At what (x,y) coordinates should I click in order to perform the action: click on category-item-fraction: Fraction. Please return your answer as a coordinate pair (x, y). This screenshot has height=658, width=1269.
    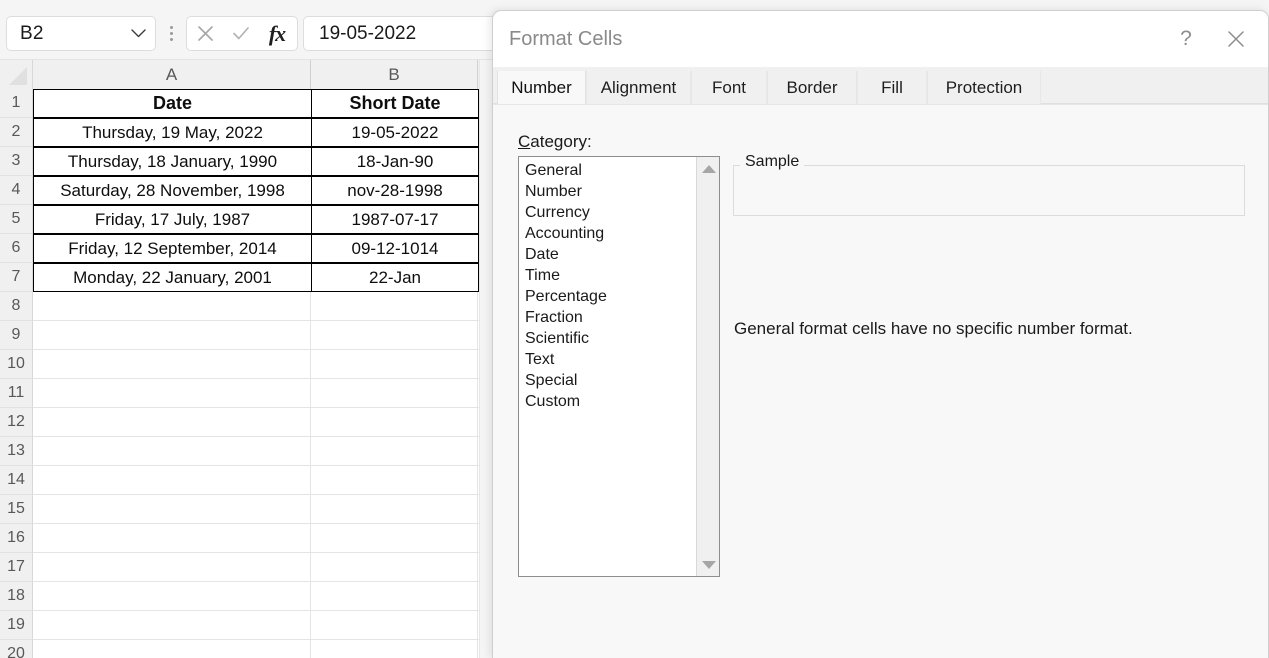
    Looking at the image, I should click on (609, 317).